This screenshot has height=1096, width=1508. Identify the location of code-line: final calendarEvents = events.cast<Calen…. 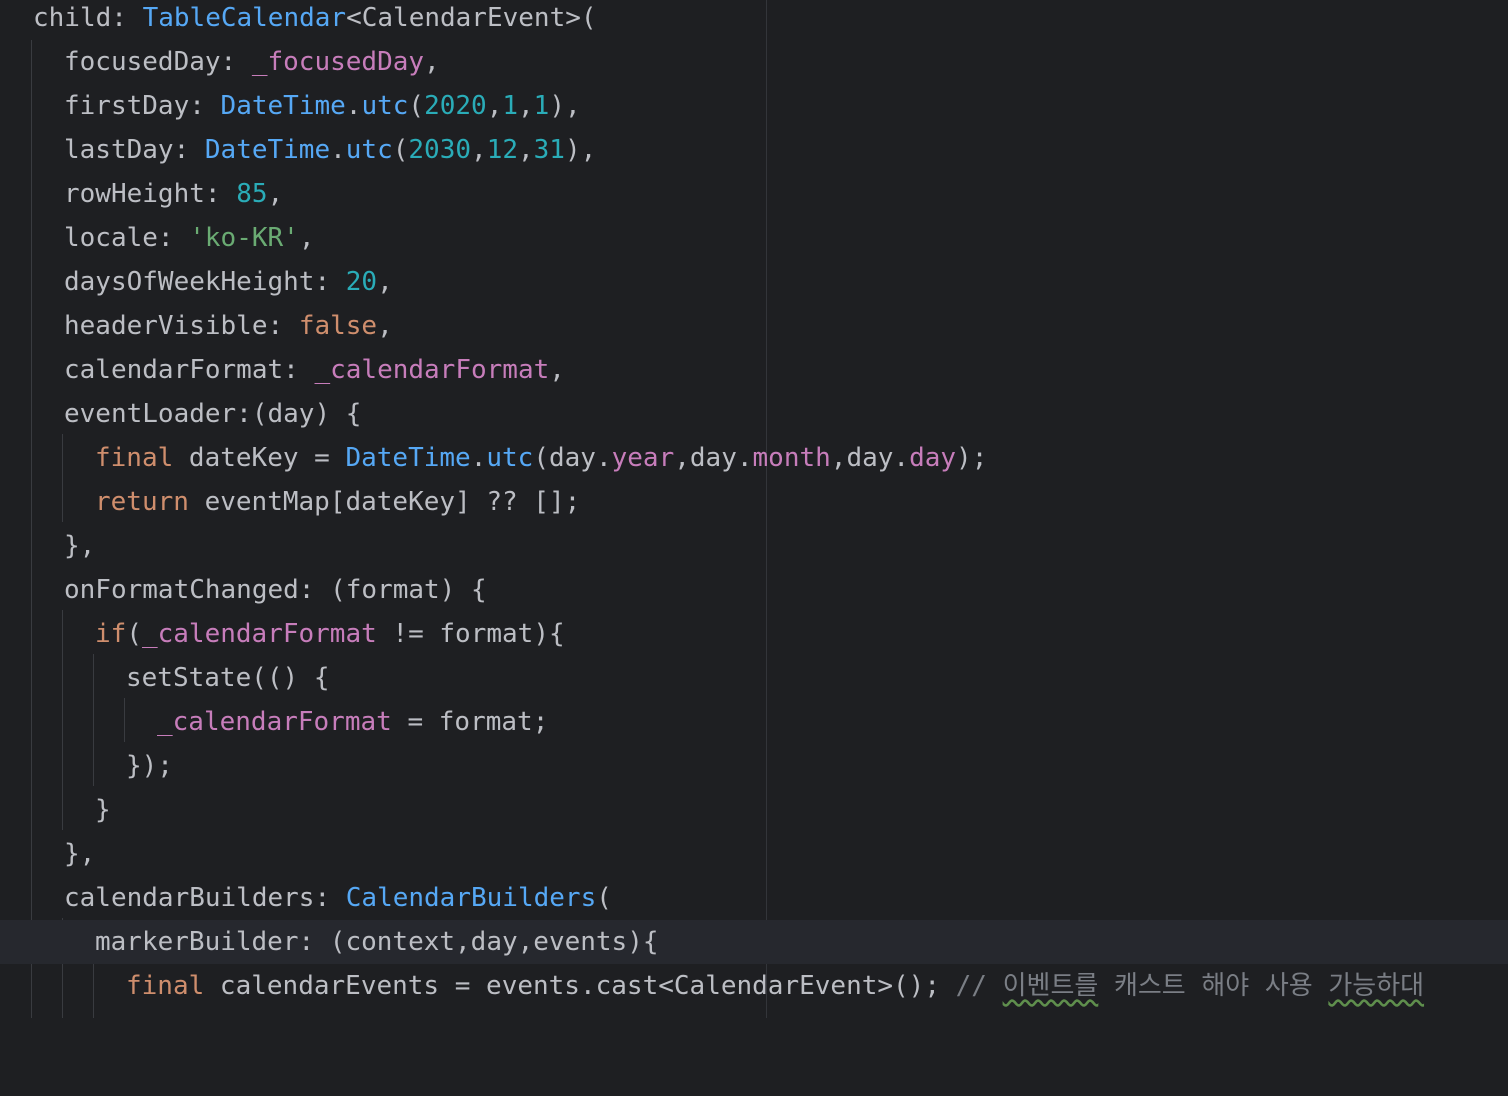
(754, 986).